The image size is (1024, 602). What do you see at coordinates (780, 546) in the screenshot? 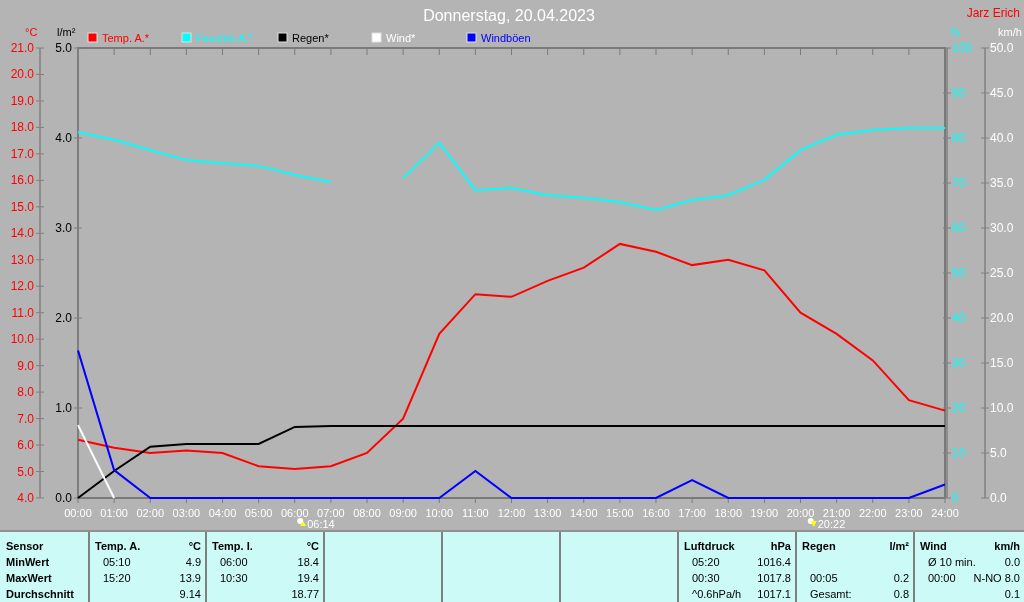
I see `unit-label: hPa` at bounding box center [780, 546].